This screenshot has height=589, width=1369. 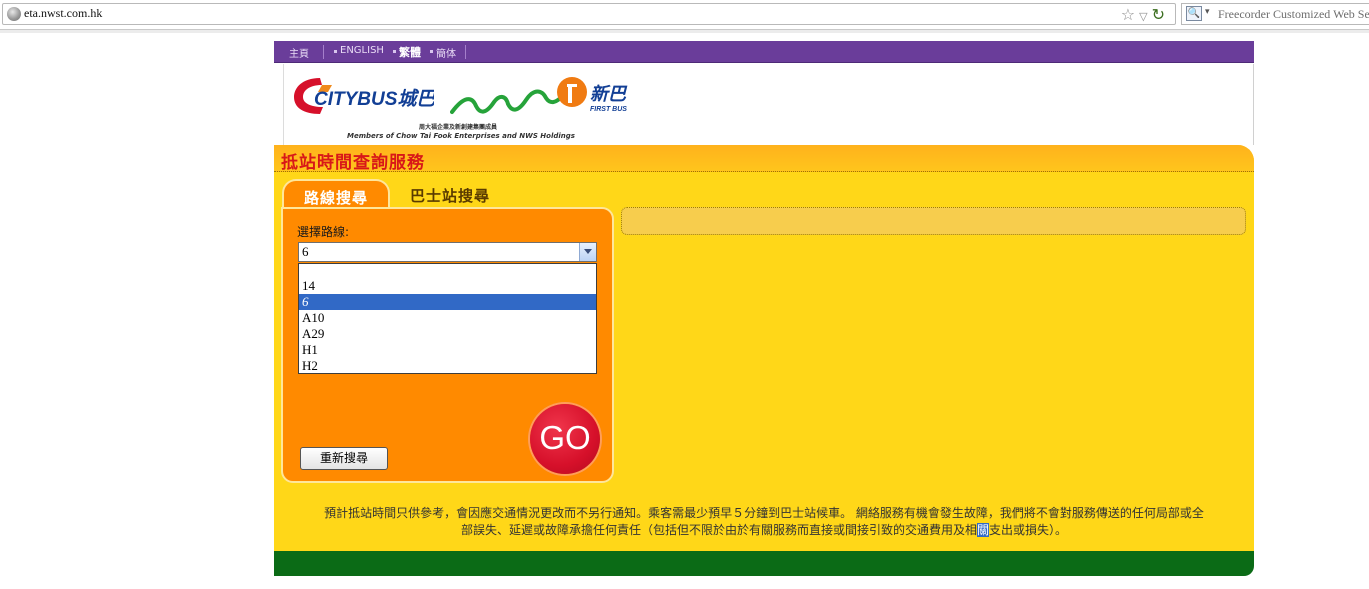 I want to click on footer-bar, so click(x=764, y=563).